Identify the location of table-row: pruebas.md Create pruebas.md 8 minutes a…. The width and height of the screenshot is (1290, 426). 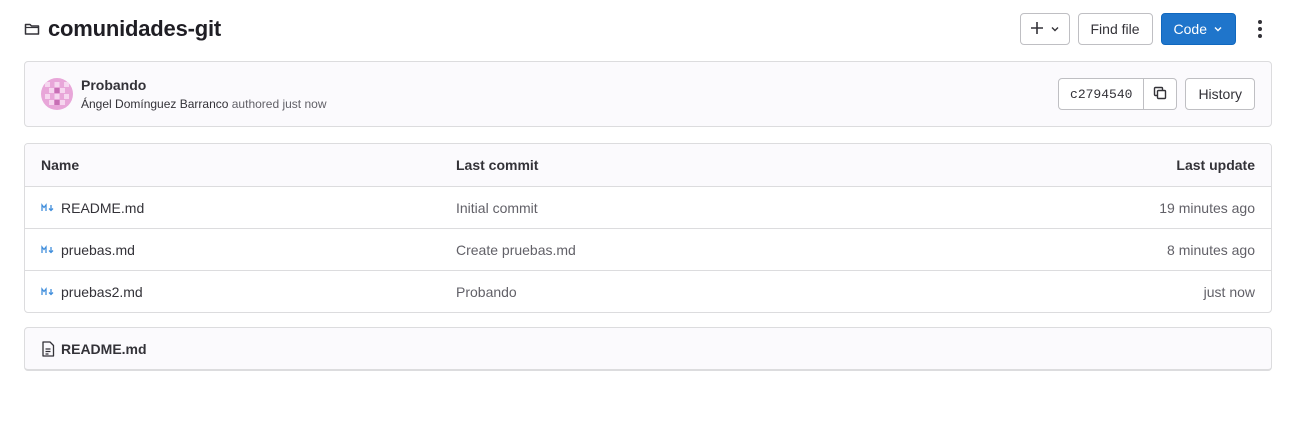
(648, 249).